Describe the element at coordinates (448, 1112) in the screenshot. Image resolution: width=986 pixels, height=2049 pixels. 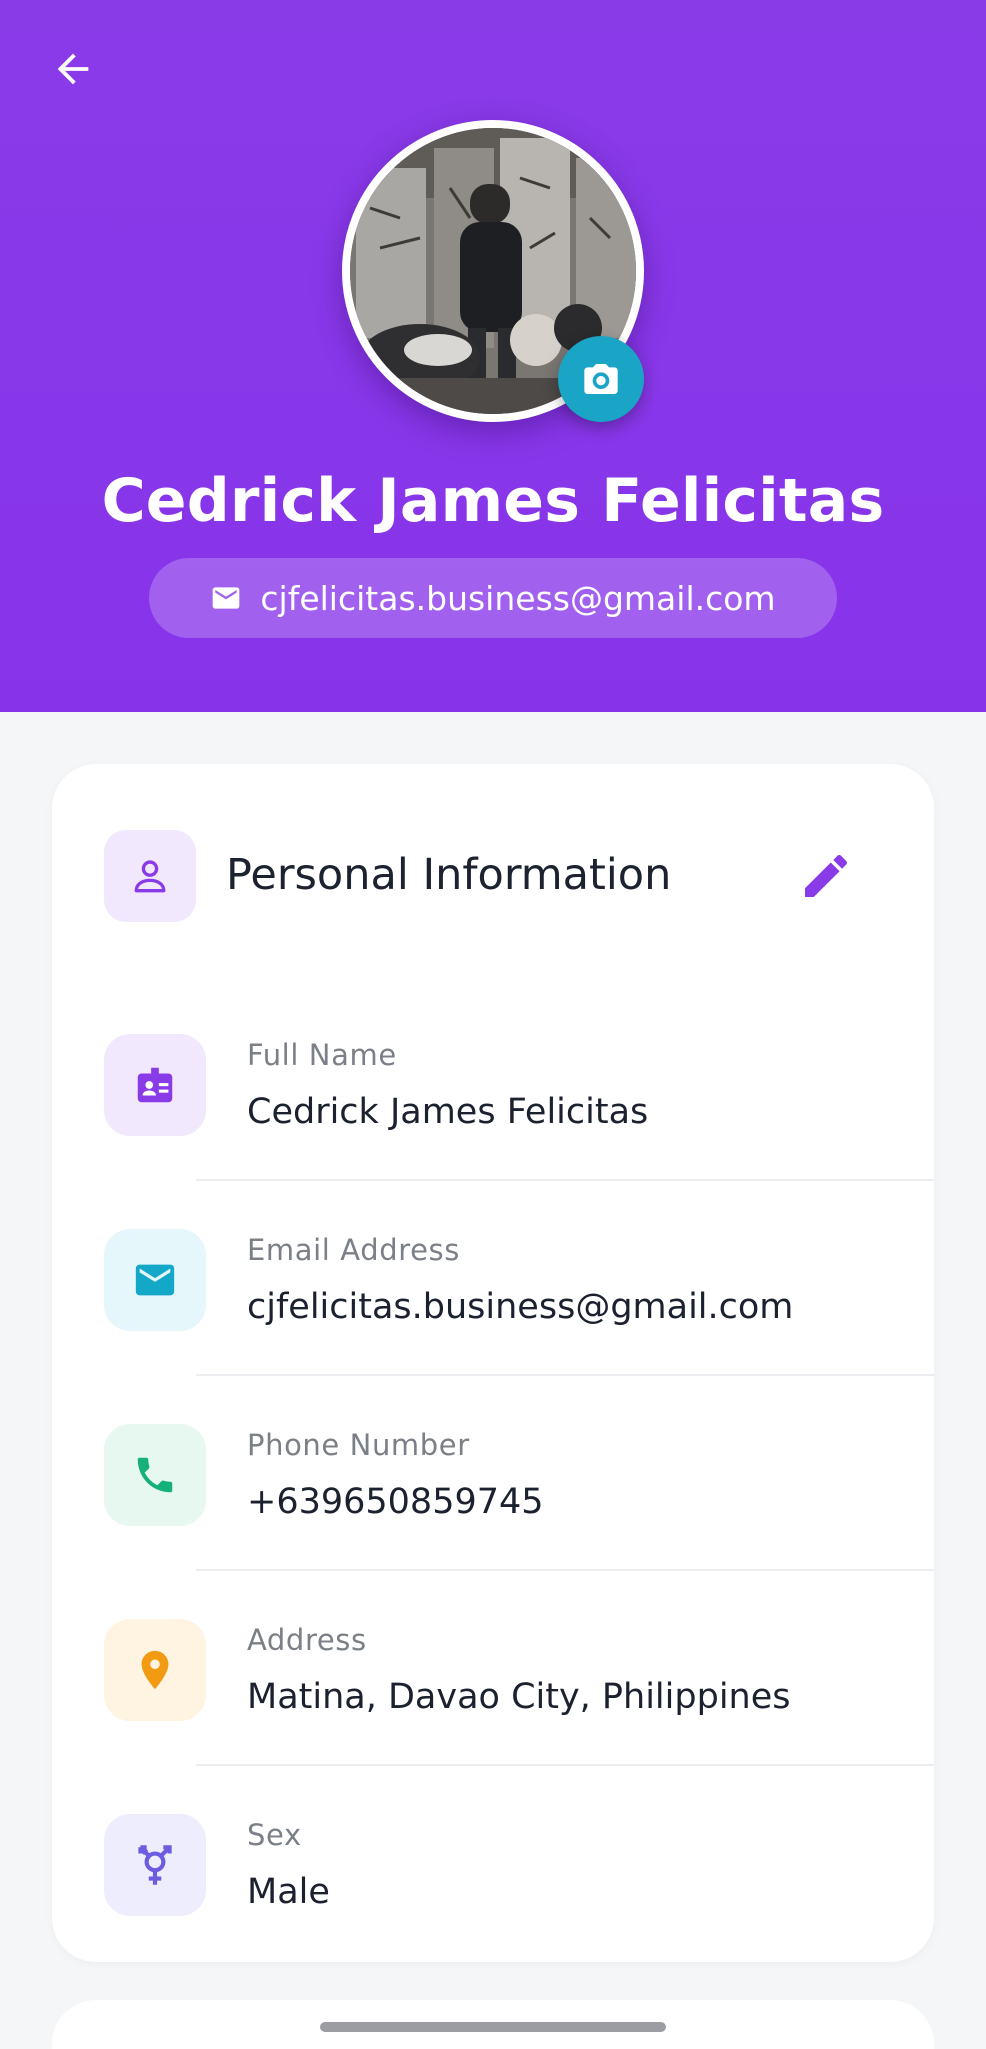
I see `field-value: Cedrick James Felicitas` at that location.